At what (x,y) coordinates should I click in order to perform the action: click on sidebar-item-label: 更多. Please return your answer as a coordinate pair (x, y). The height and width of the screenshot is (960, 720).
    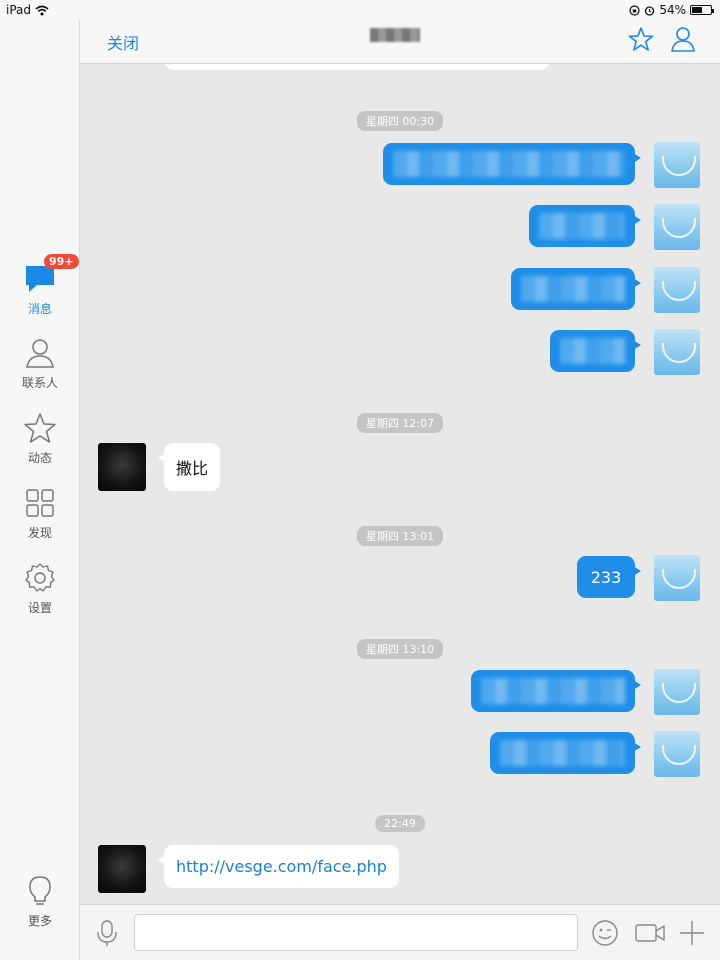
    Looking at the image, I should click on (39, 921).